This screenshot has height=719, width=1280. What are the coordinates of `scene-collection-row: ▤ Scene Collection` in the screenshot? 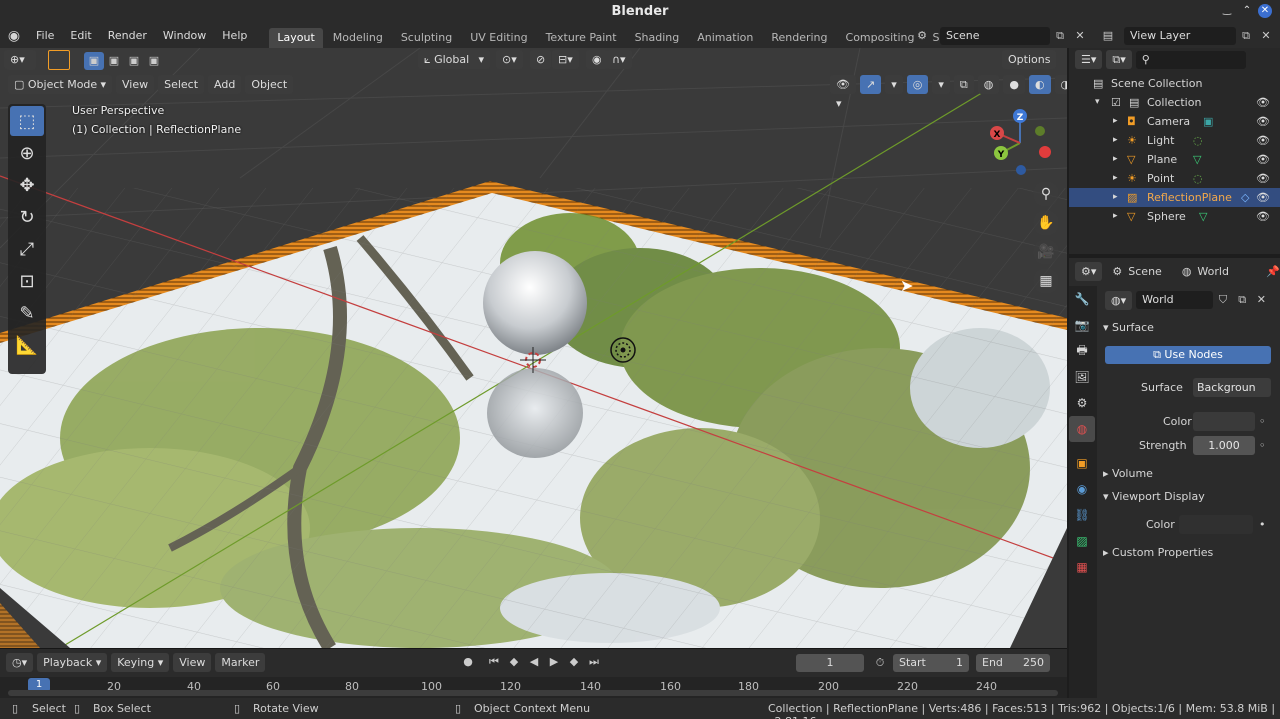 It's located at (1174, 83).